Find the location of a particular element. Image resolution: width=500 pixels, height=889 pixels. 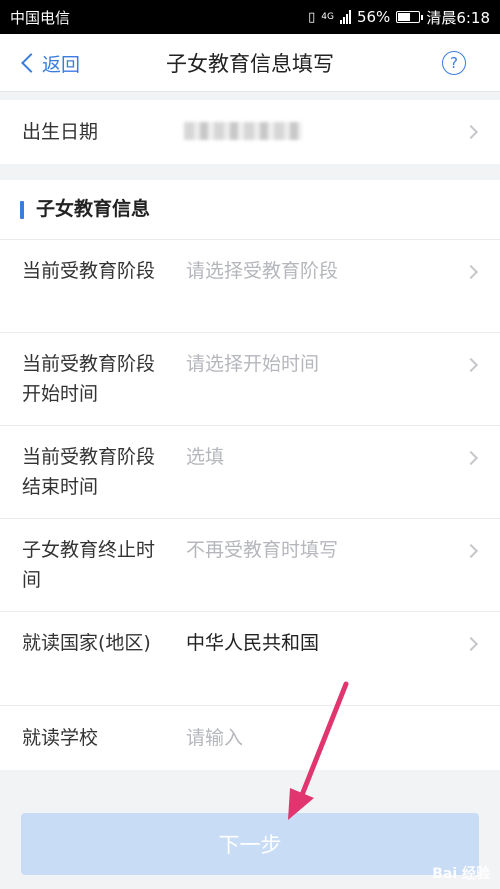

carrier-name: 中国电信 is located at coordinates (40, 17).